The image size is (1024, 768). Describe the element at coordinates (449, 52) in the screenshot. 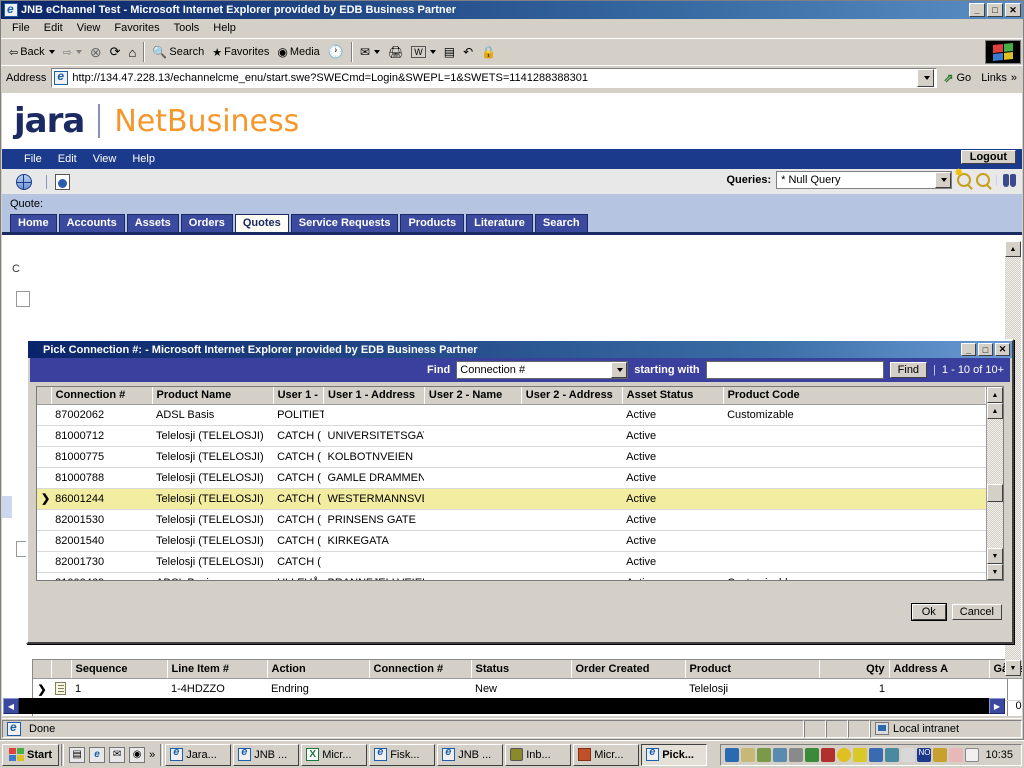

I see `discuss-button: ▤` at that location.